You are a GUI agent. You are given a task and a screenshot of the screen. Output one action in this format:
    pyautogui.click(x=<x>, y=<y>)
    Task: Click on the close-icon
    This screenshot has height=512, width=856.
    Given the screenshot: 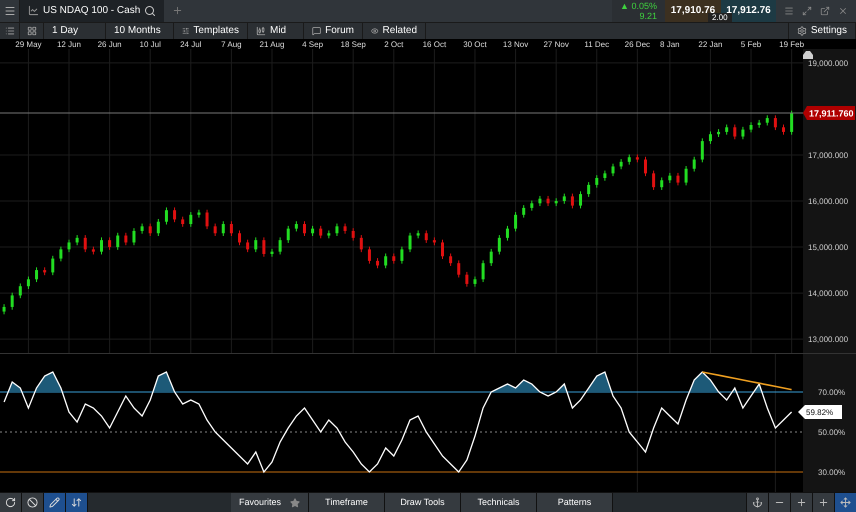 What is the action you would take?
    pyautogui.click(x=843, y=11)
    